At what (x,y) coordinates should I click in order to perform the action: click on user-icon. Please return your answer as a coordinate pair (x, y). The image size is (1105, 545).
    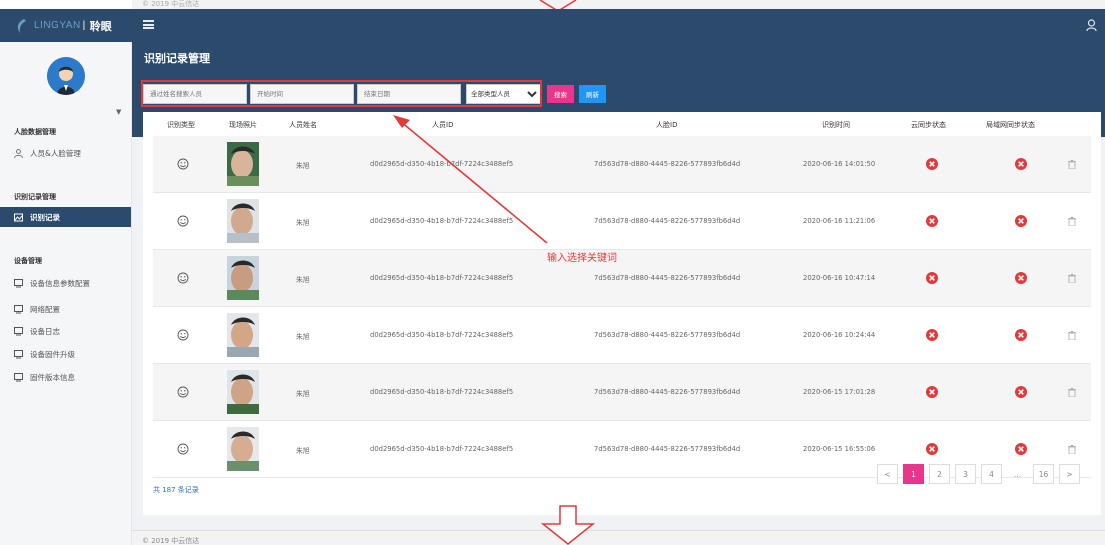
    Looking at the image, I should click on (1091, 25).